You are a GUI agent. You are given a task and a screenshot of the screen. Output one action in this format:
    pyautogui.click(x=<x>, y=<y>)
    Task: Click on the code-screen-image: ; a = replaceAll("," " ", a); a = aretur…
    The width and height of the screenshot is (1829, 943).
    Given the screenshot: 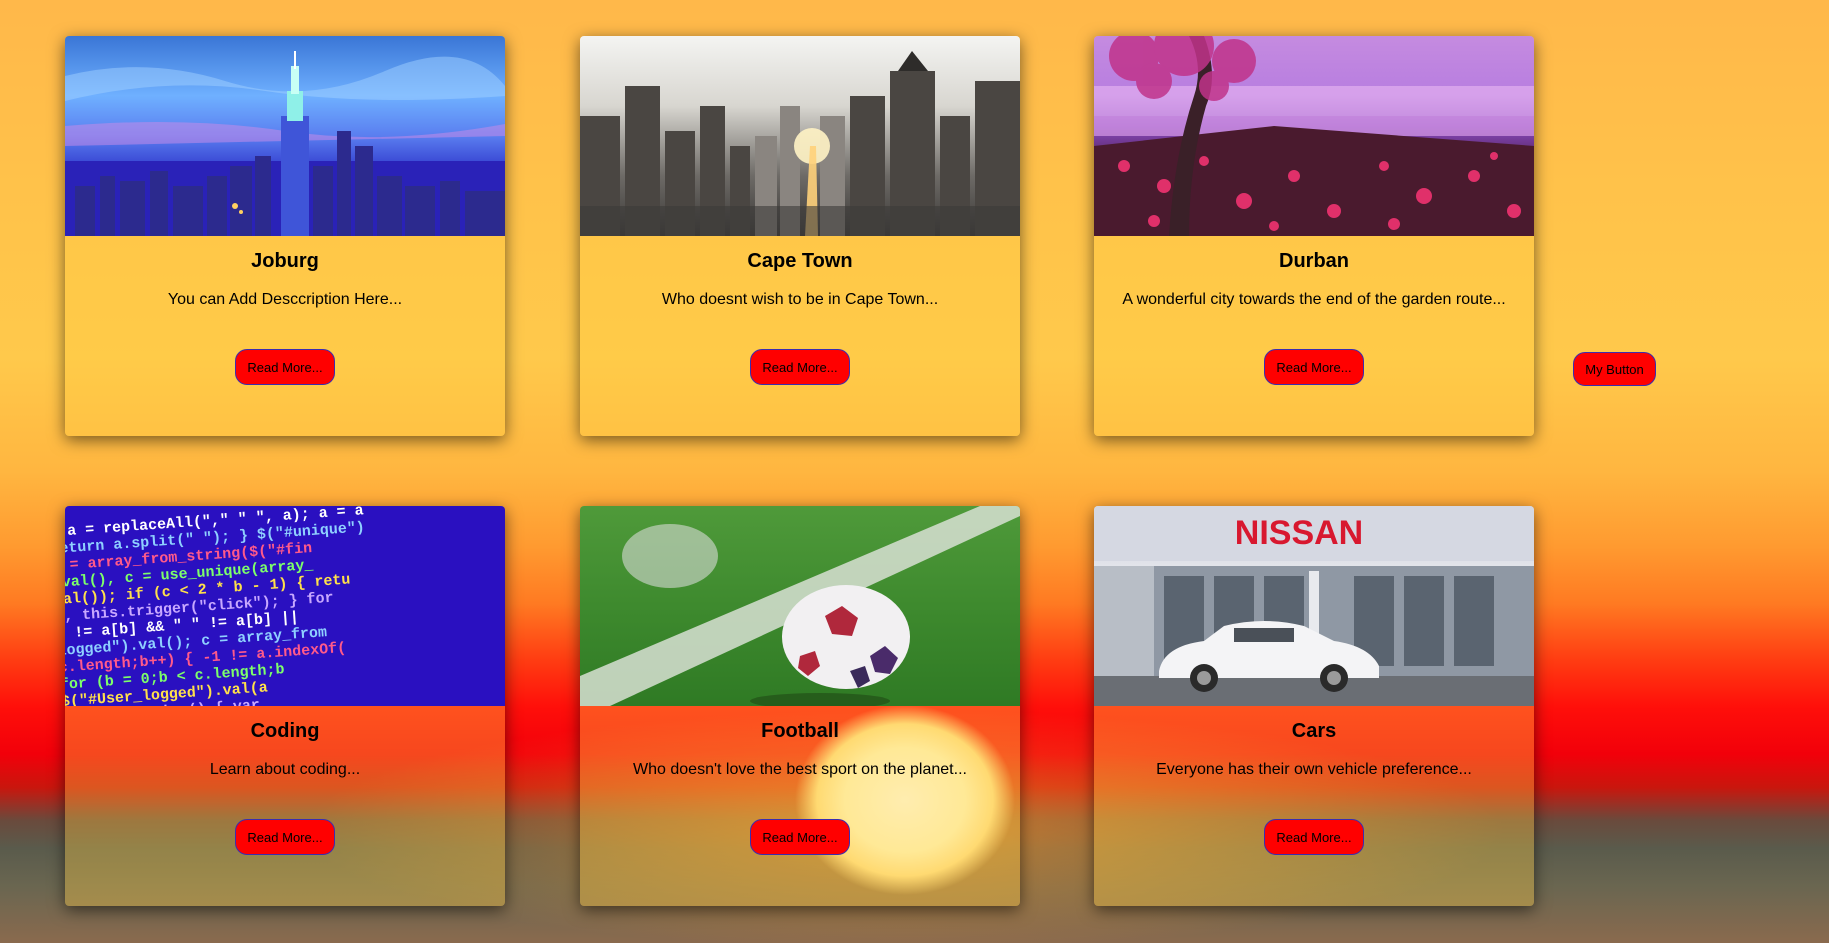 What is the action you would take?
    pyautogui.click(x=215, y=606)
    